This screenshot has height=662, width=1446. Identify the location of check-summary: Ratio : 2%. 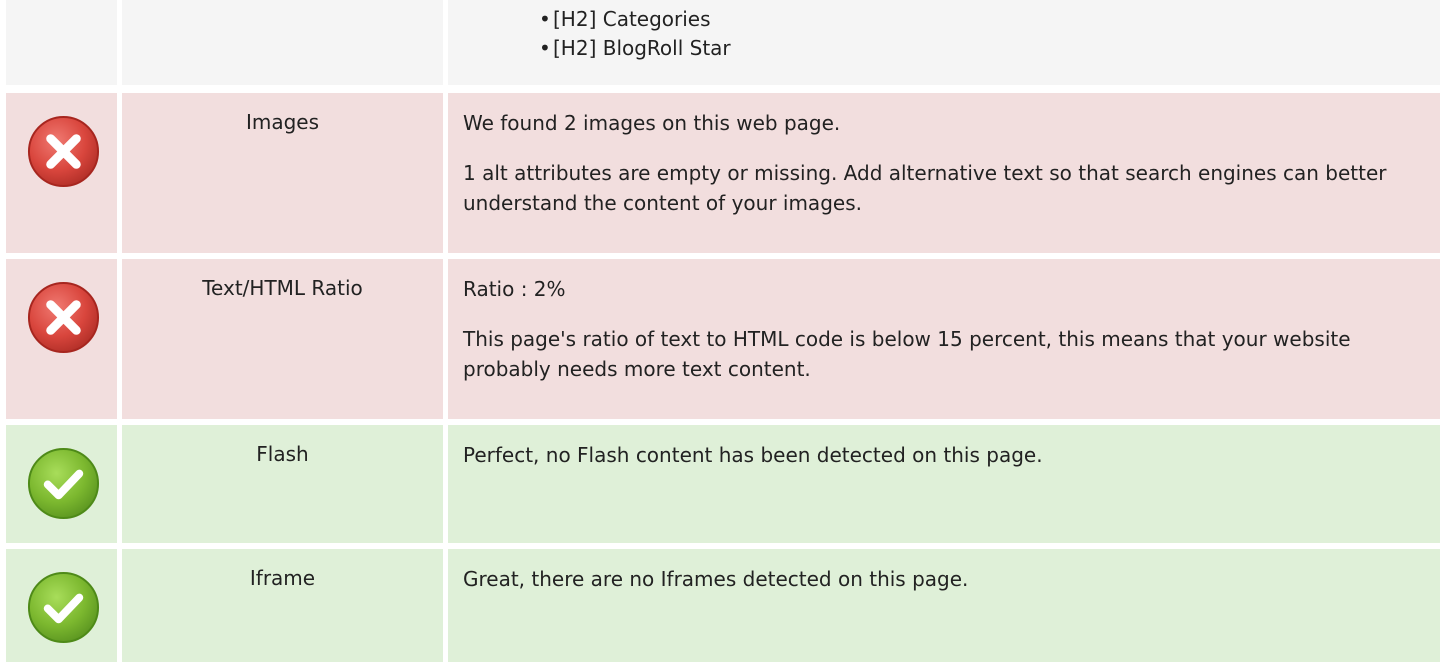
(514, 289).